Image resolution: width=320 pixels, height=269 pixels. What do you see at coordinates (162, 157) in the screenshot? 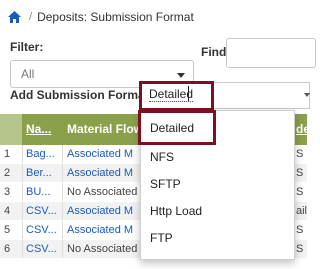
I see `dropdown-option-nfs: NFS` at bounding box center [162, 157].